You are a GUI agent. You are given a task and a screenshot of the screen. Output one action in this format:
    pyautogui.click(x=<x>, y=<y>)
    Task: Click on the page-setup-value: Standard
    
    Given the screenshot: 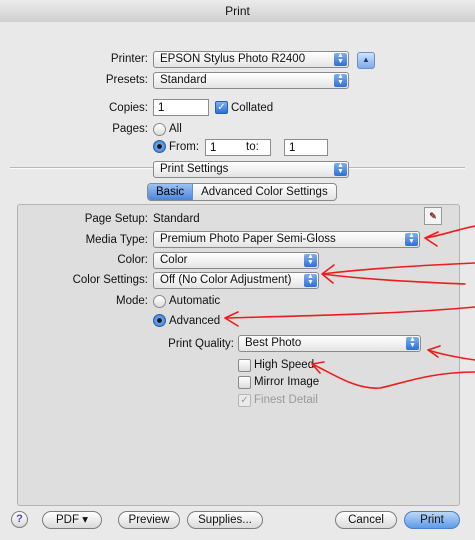 What is the action you would take?
    pyautogui.click(x=176, y=219)
    